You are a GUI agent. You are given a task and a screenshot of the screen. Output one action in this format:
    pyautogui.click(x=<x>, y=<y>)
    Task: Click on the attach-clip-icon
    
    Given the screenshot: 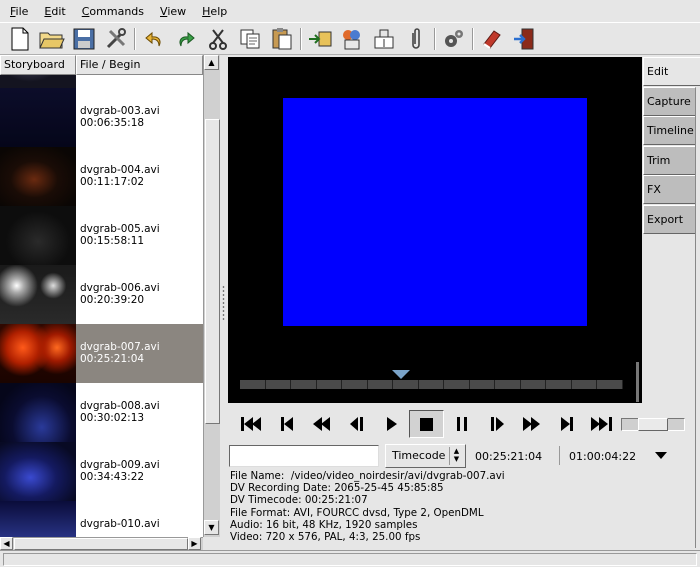 What is the action you would take?
    pyautogui.click(x=416, y=39)
    